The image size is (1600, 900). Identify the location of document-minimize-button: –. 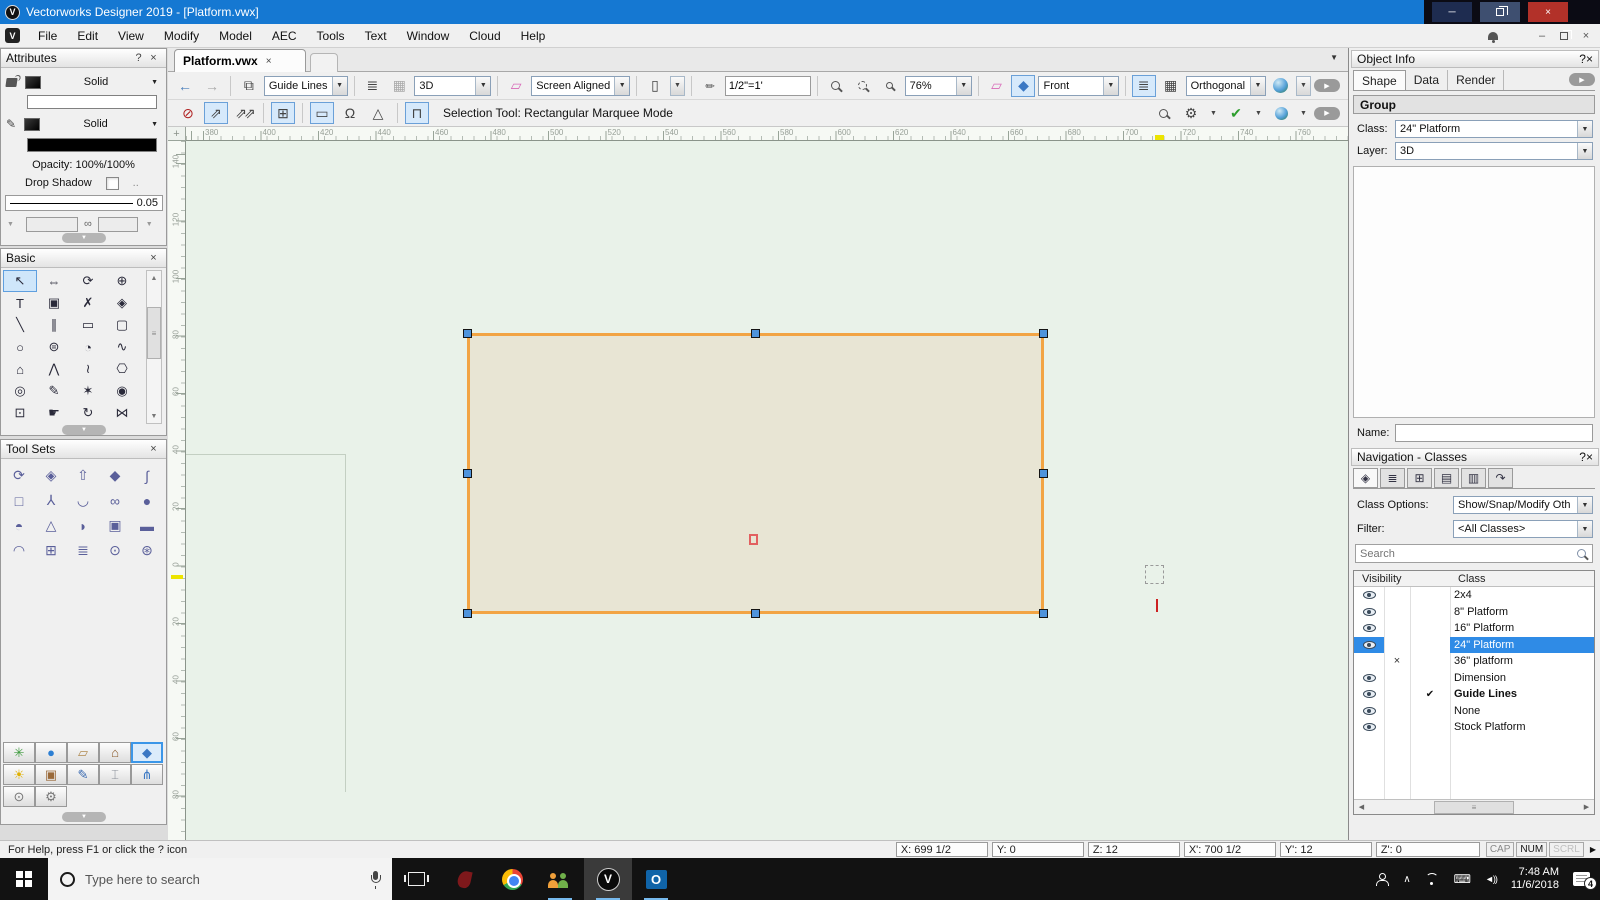
(1542, 36).